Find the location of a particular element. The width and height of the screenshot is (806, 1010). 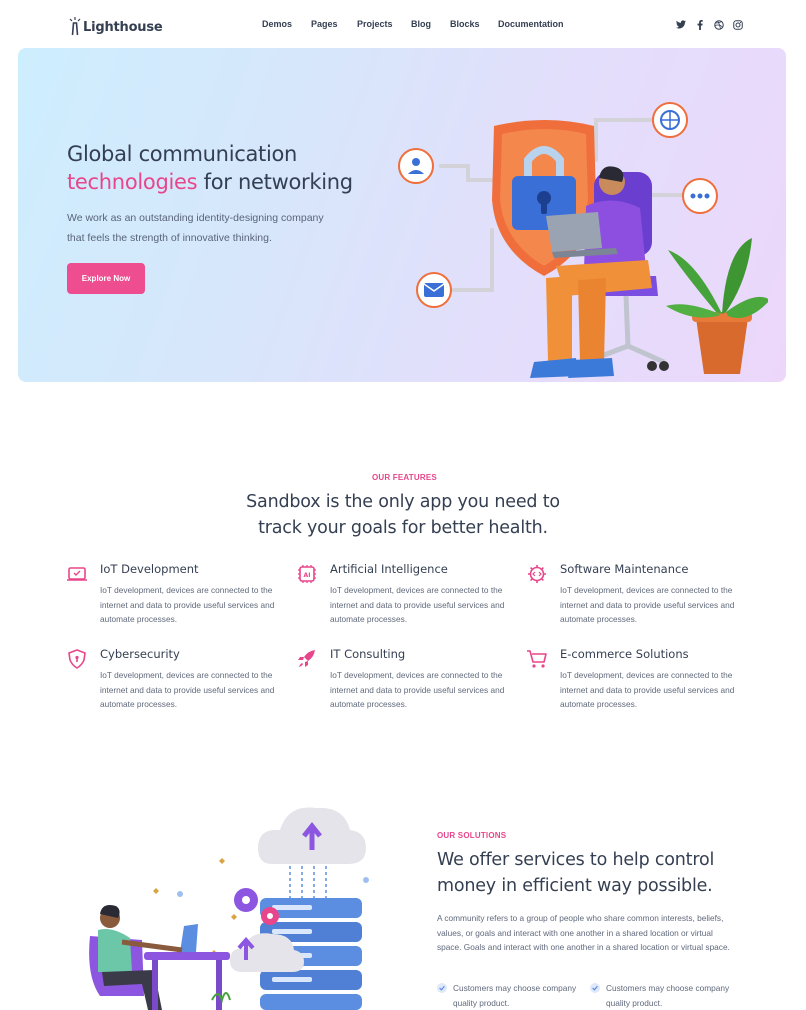

explore-now-button: Explore Now is located at coordinates (106, 278).